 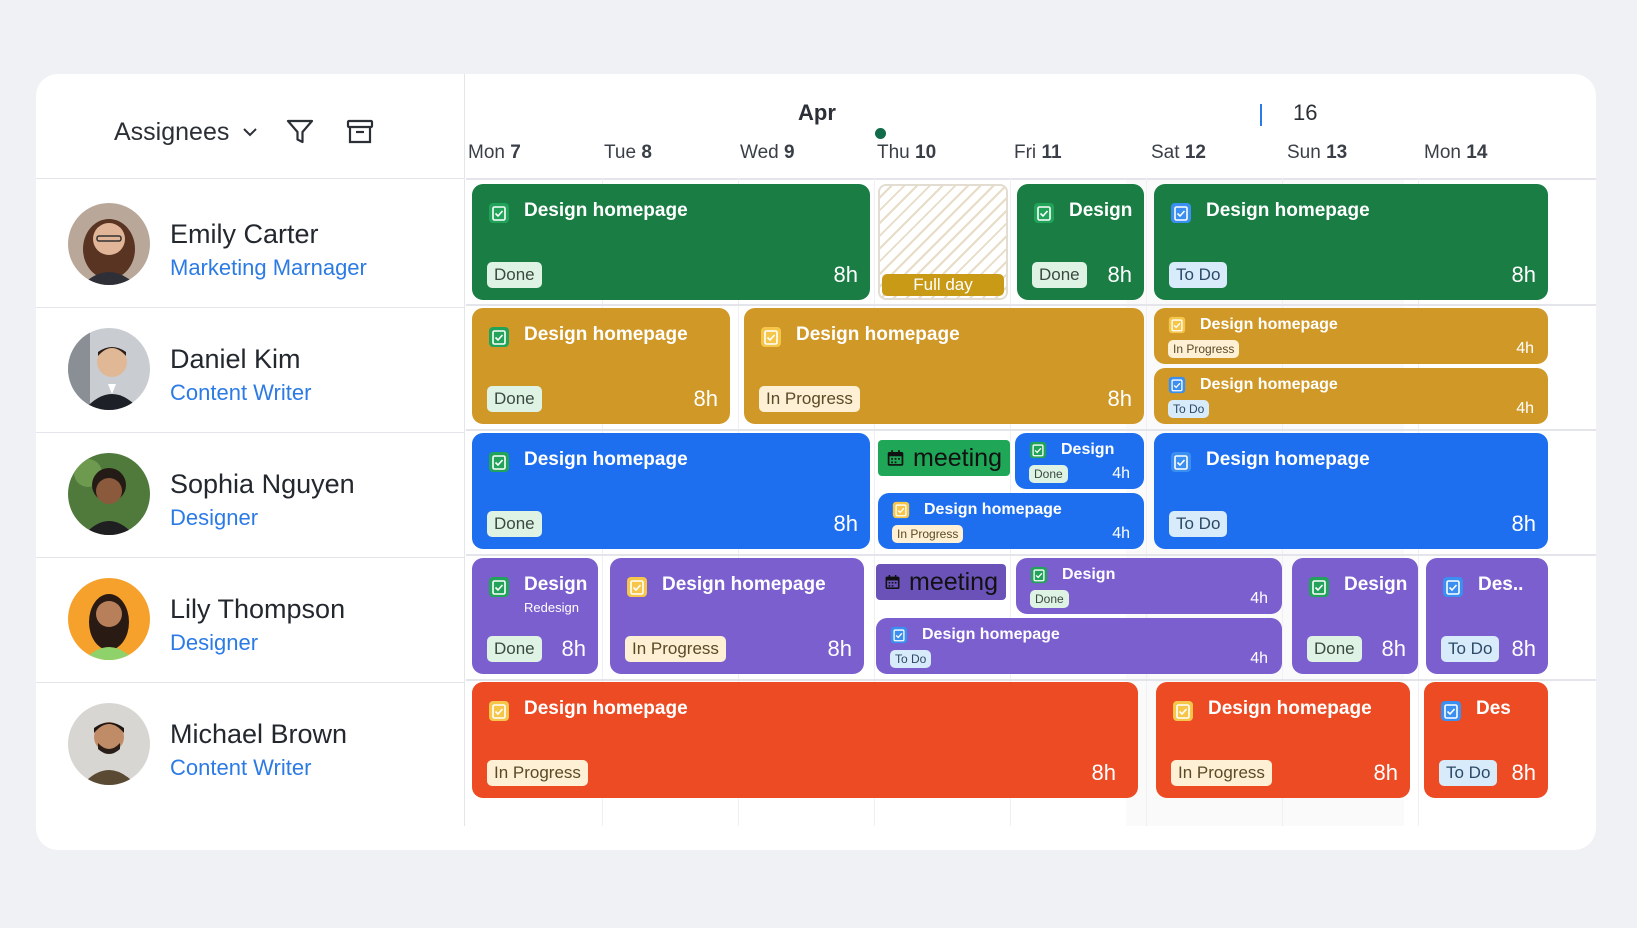 What do you see at coordinates (1317, 153) in the screenshot?
I see `day-header: Sun 13` at bounding box center [1317, 153].